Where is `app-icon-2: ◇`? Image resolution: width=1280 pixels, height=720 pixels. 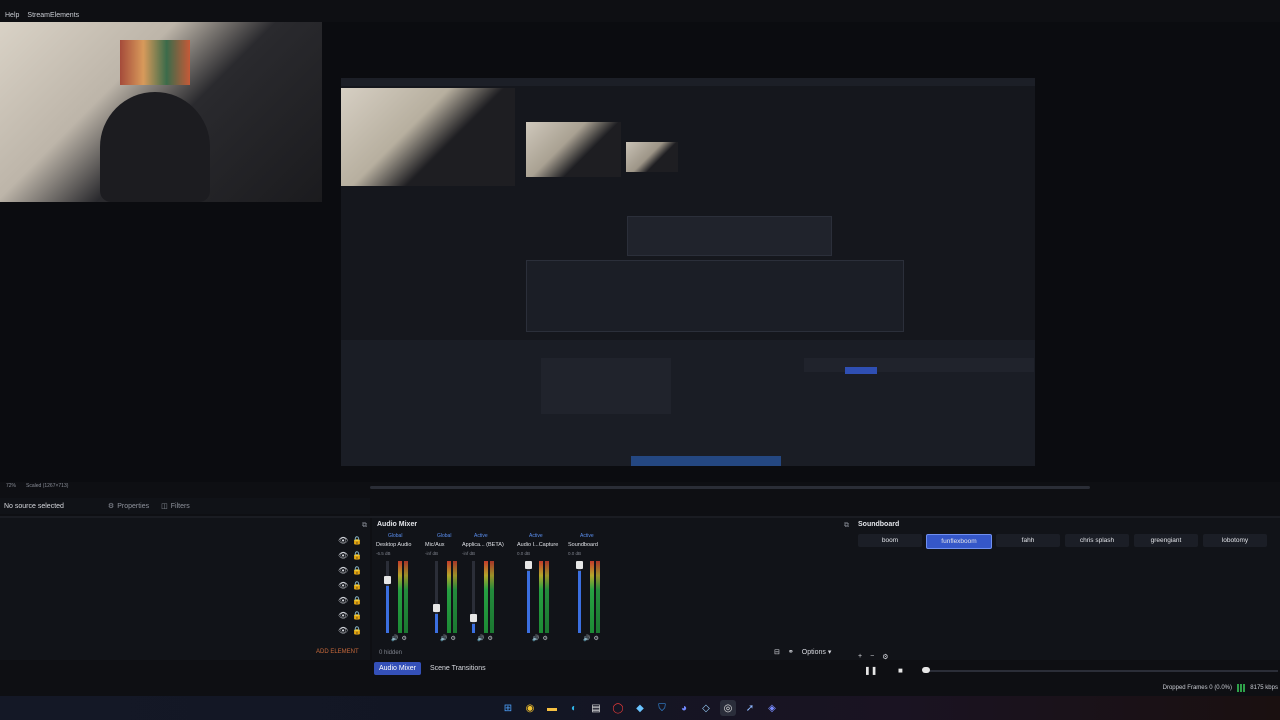
app-icon-2: ◇ is located at coordinates (706, 708).